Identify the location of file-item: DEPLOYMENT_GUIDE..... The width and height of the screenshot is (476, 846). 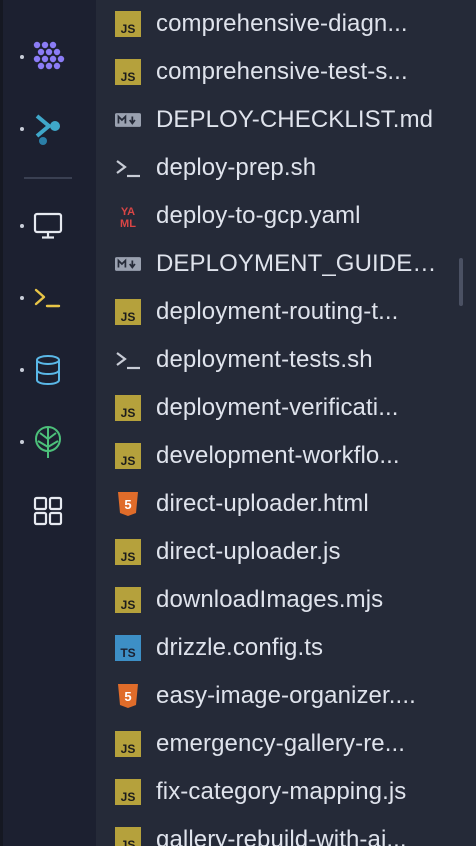
(279, 264).